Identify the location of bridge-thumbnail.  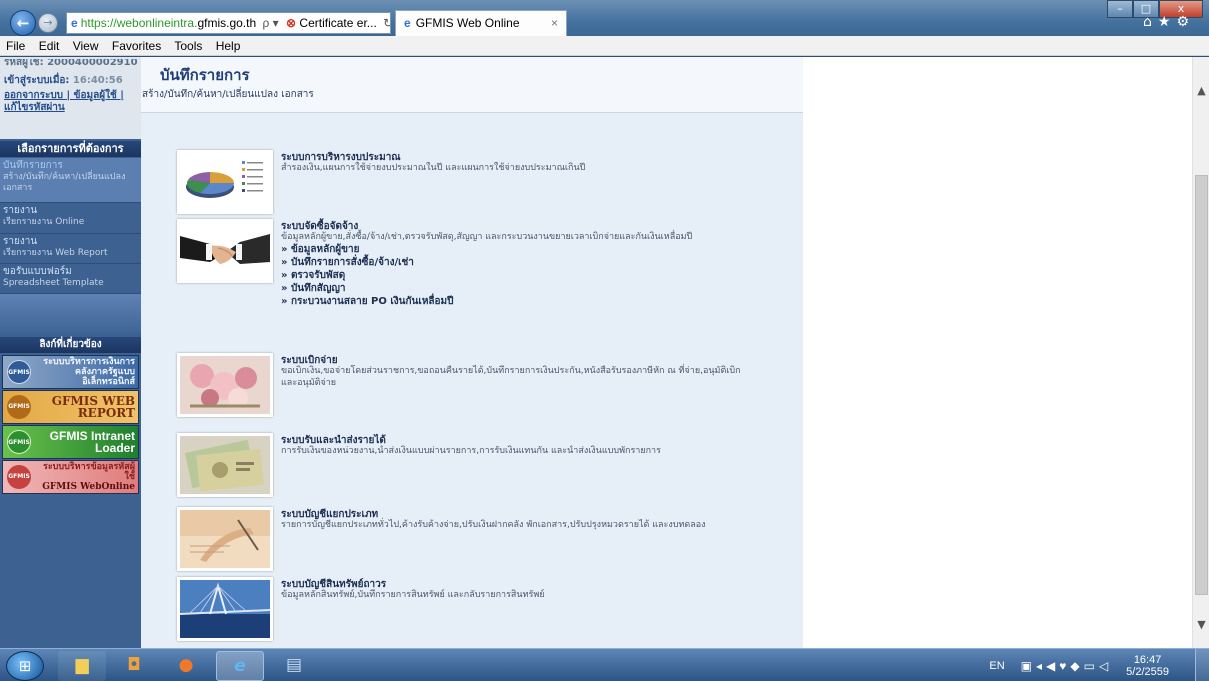
(225, 609).